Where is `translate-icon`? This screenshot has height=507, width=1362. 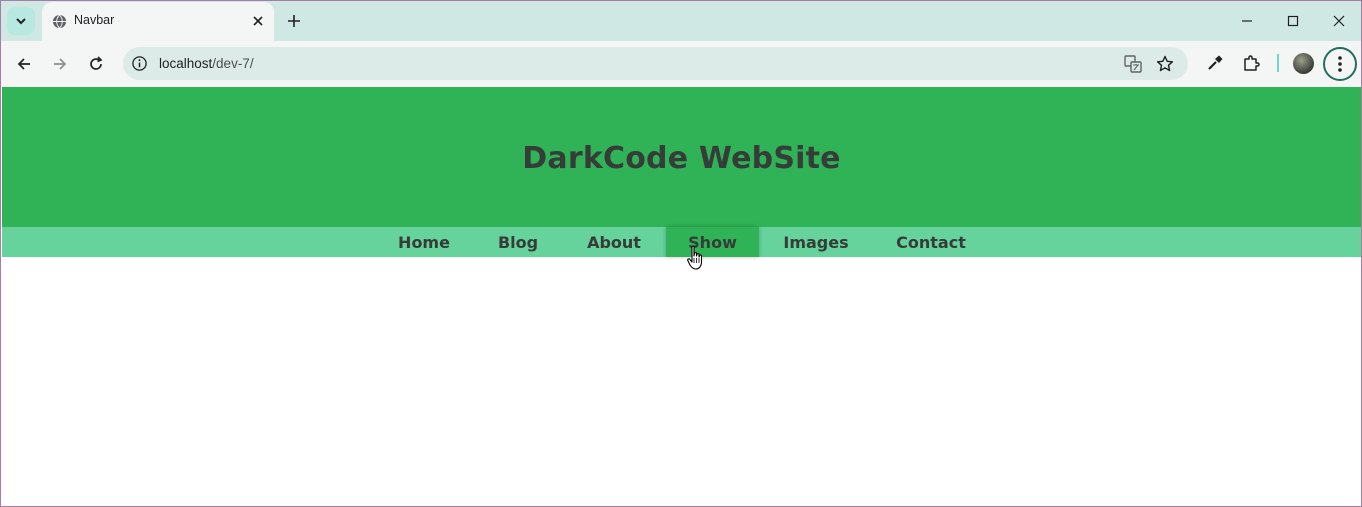
translate-icon is located at coordinates (1133, 64).